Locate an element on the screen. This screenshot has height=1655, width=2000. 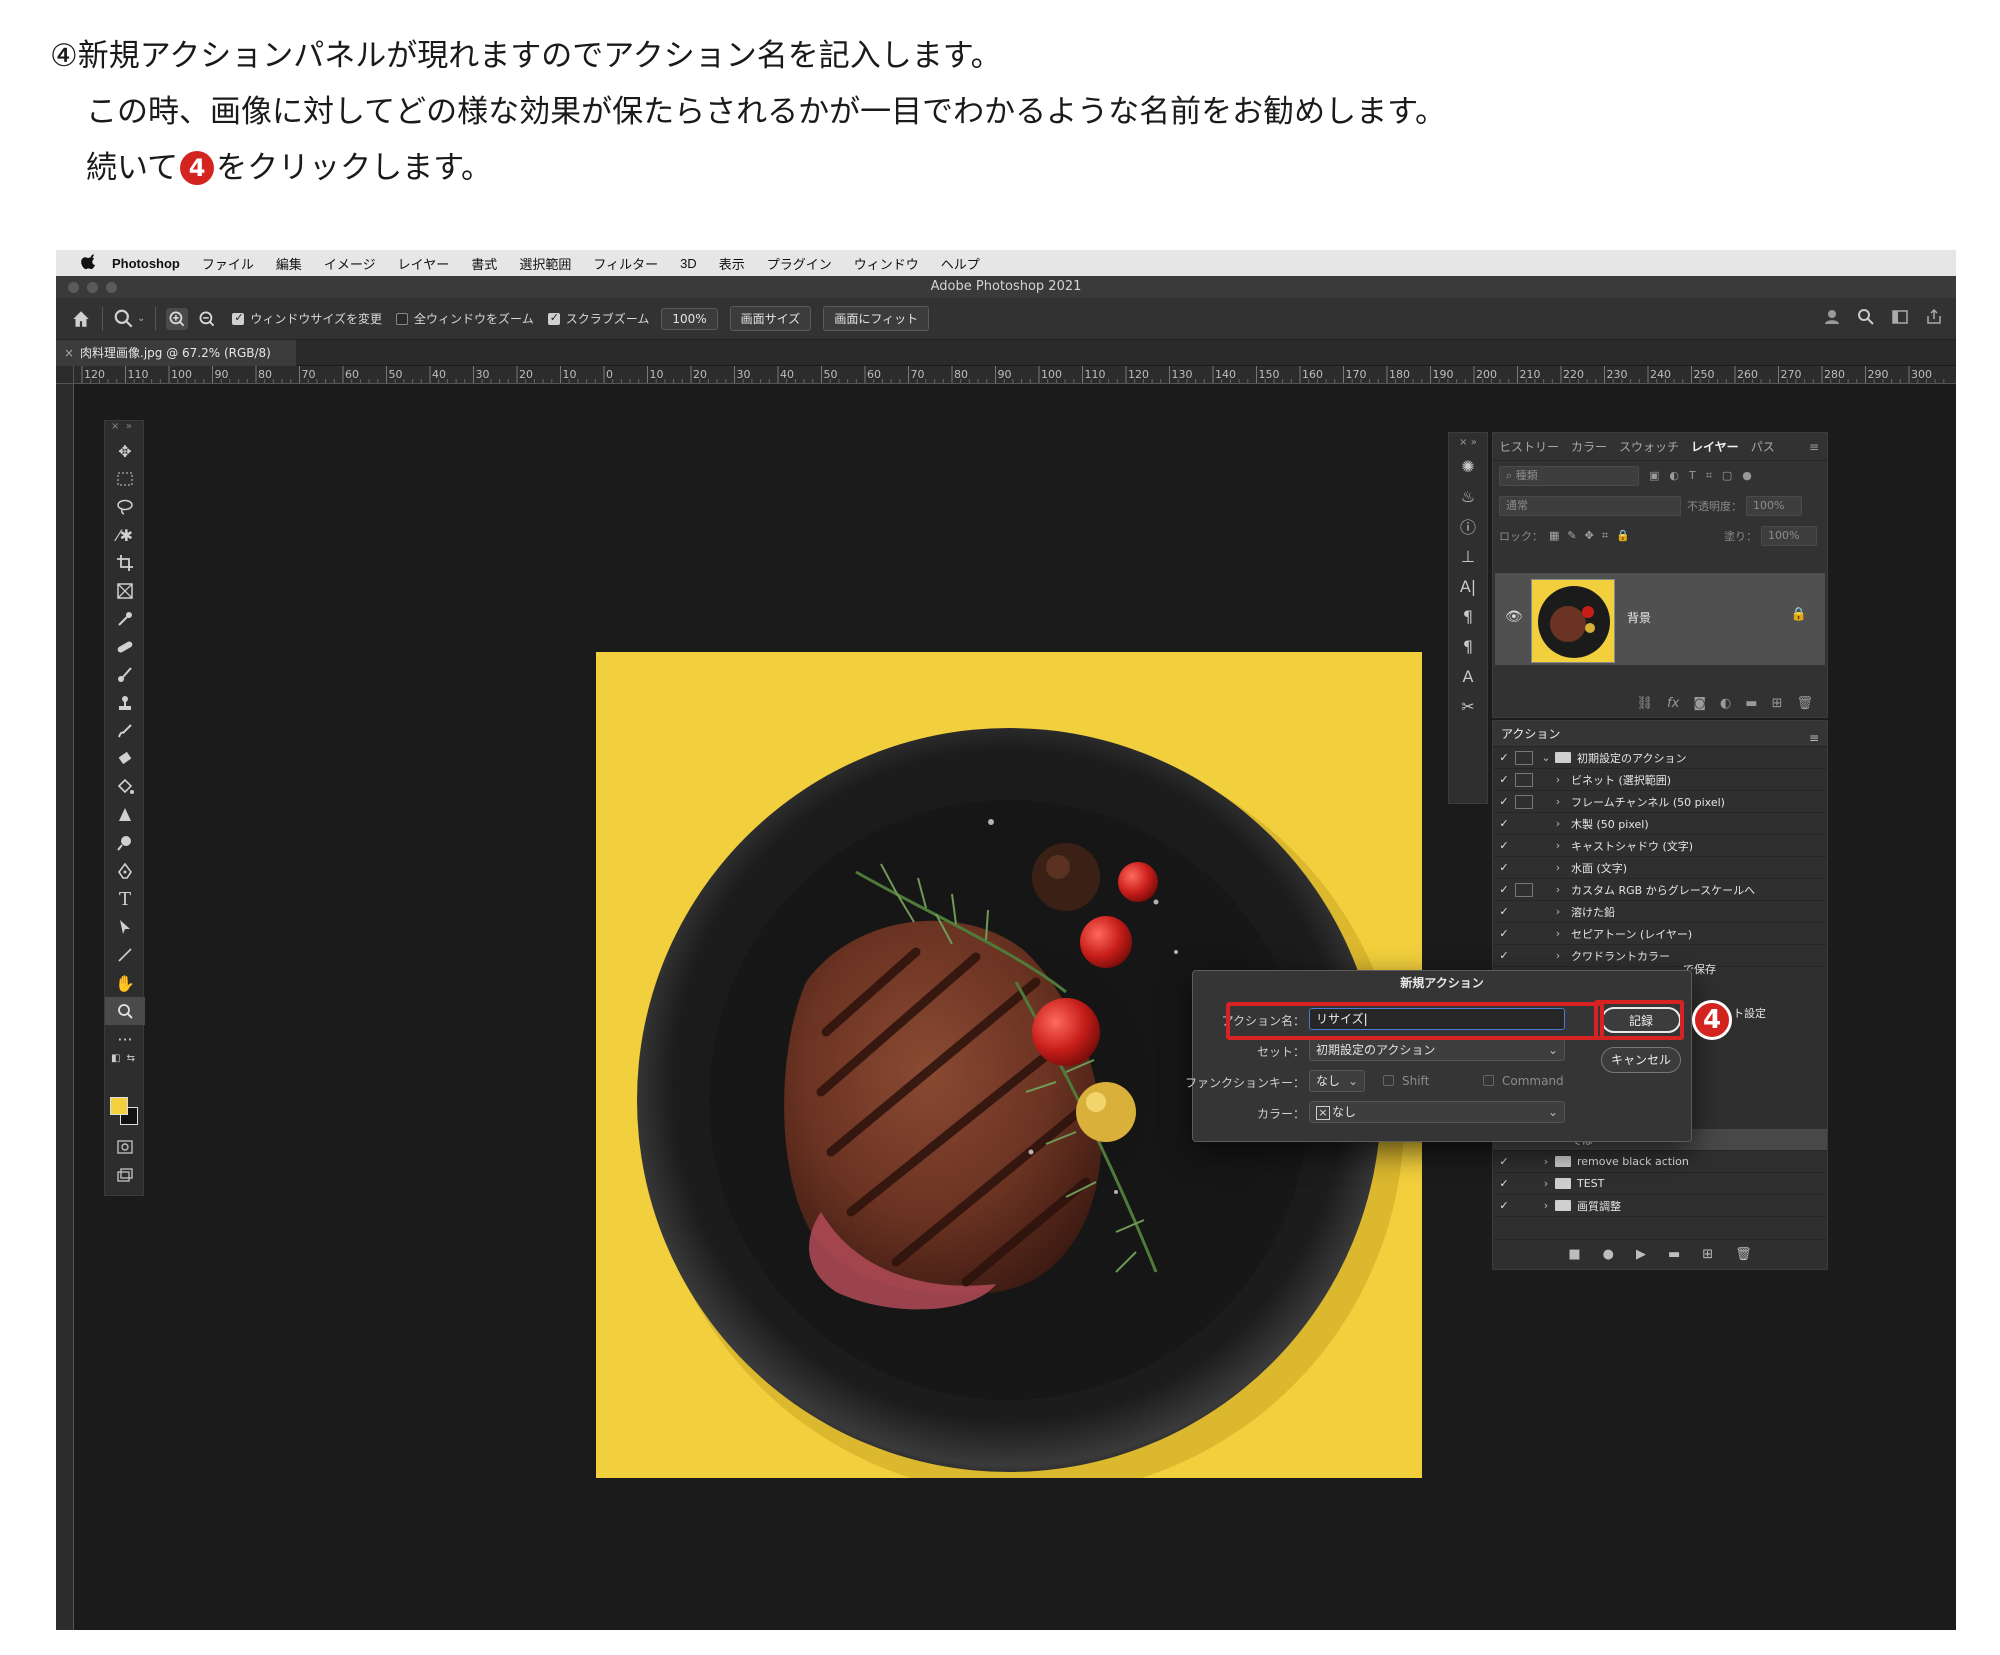
zoom-value-button: 100% is located at coordinates (689, 318).